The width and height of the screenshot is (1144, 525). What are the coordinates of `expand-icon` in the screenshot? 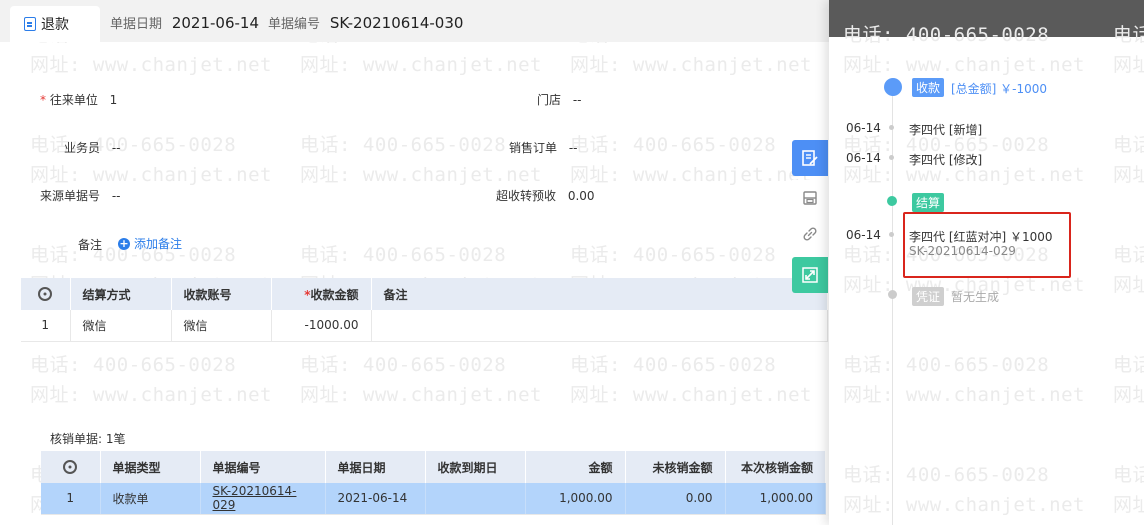 It's located at (810, 275).